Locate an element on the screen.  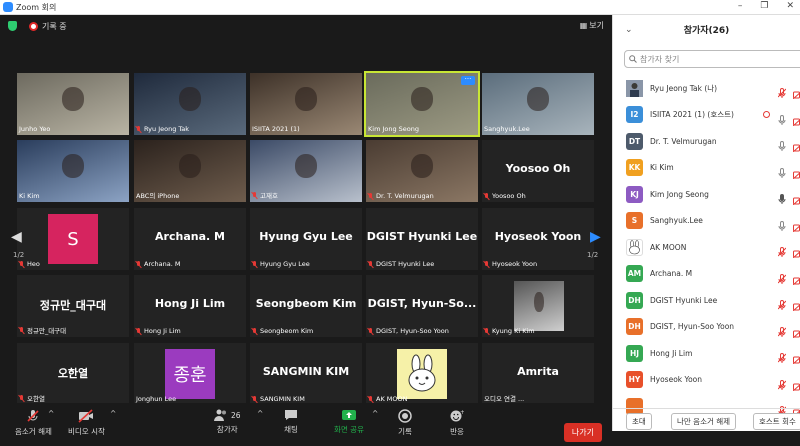
participant-row: KK Ki Kim is located at coordinates (706, 168).